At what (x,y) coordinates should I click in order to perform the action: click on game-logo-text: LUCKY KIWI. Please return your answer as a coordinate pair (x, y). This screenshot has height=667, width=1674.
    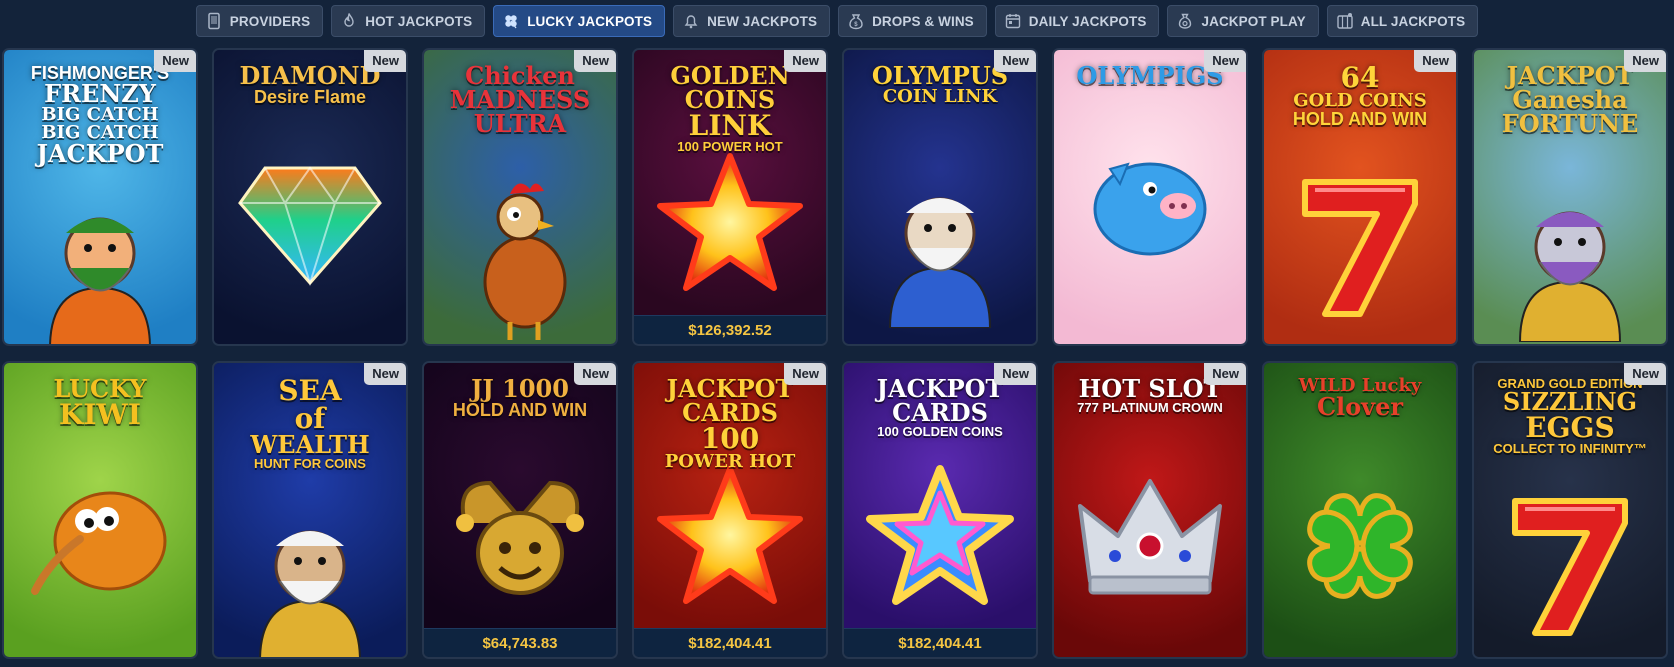
    Looking at the image, I should click on (100, 403).